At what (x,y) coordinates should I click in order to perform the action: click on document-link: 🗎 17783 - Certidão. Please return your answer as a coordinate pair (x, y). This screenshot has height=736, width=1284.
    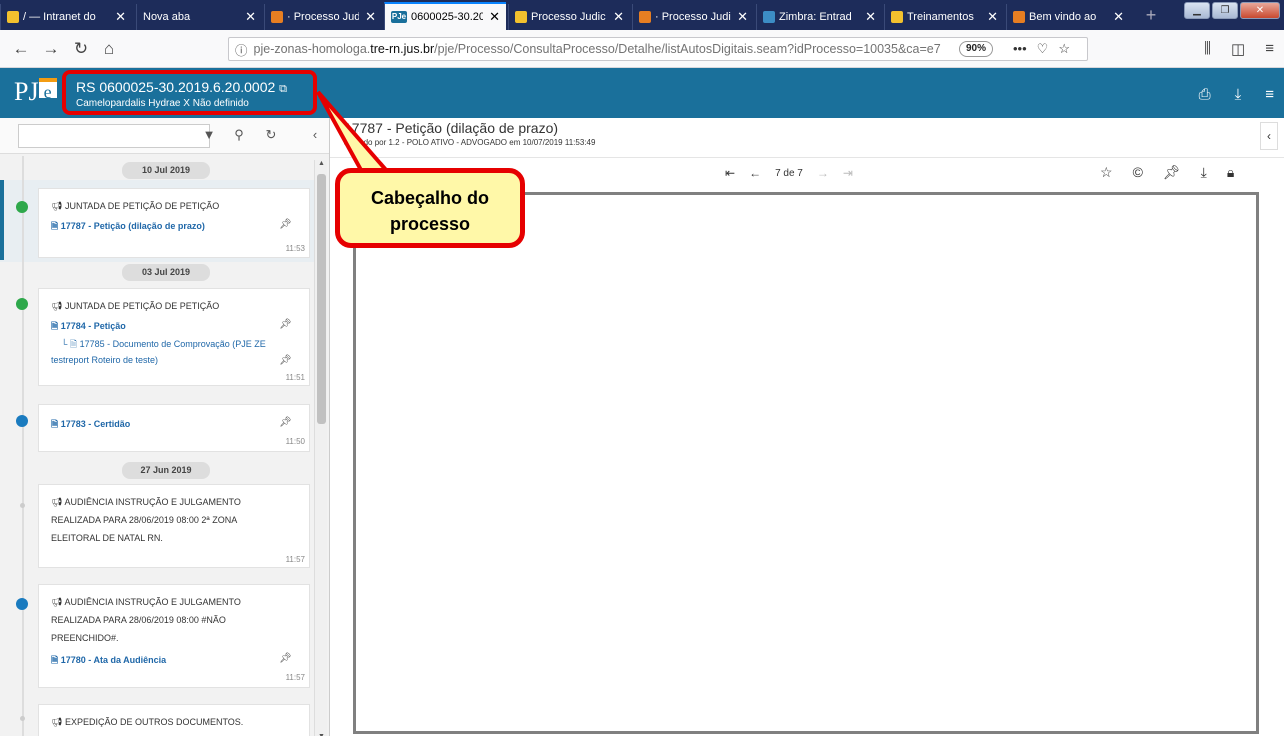
    Looking at the image, I should click on (90, 425).